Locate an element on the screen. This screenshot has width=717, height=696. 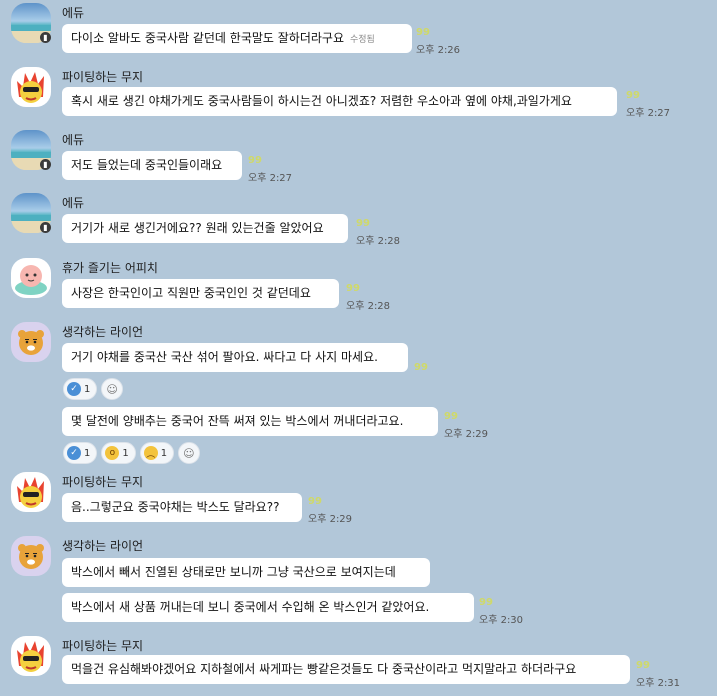
message-time: 오후 2:31 is located at coordinates (658, 683).